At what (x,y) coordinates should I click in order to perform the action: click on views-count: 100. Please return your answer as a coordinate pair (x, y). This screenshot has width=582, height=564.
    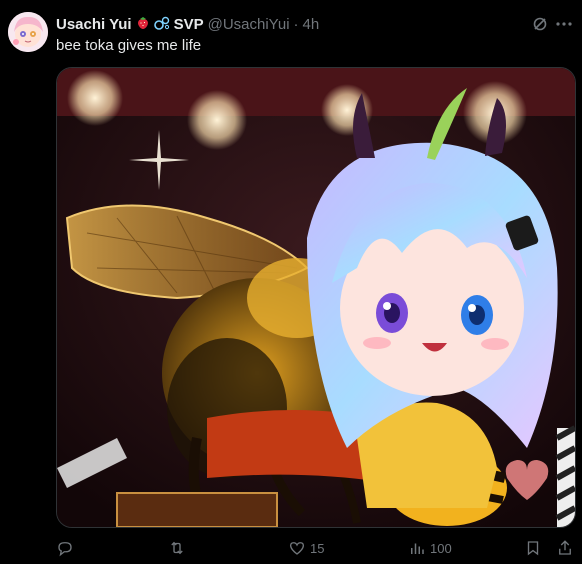
    Looking at the image, I should click on (441, 548).